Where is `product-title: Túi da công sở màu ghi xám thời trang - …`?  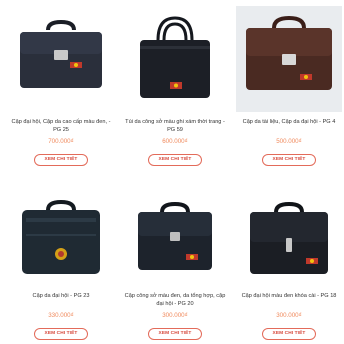
product-title: Túi da công sở màu ghi xám thời trang - … is located at coordinates (175, 126).